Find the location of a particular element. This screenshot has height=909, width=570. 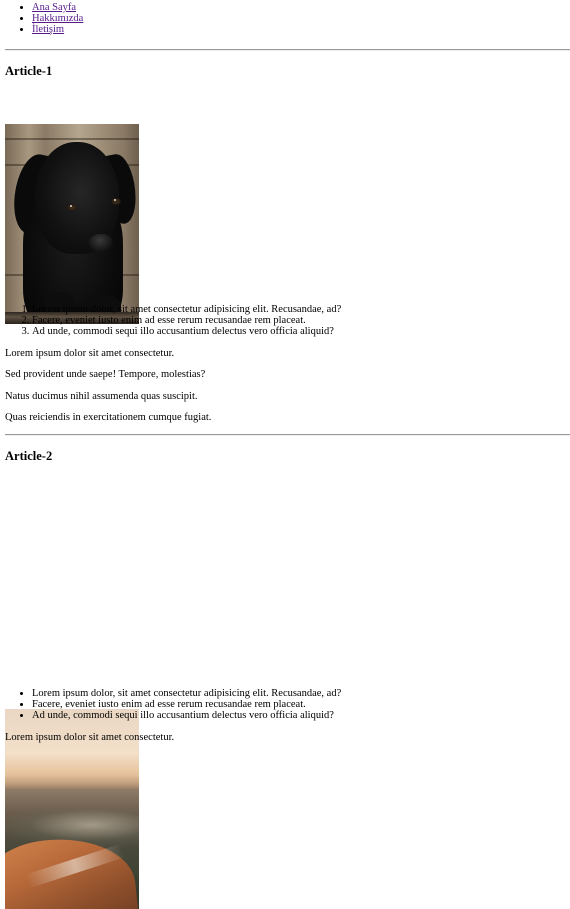

nav-item-about: Hakkımızda is located at coordinates (301, 18).